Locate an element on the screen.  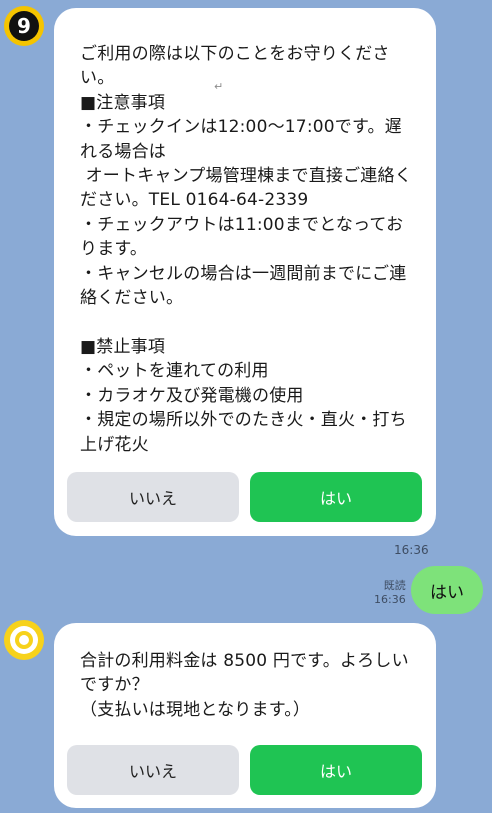
avatar-ring-center is located at coordinates (24, 640).